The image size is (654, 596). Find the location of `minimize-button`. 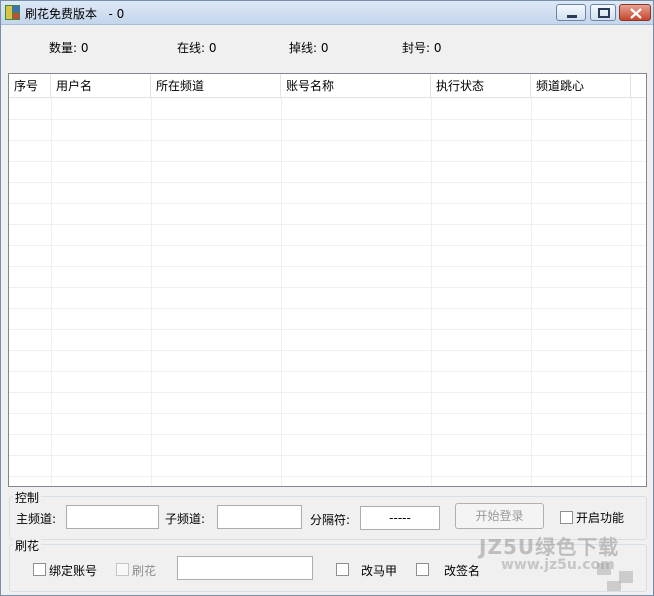

minimize-button is located at coordinates (571, 12).